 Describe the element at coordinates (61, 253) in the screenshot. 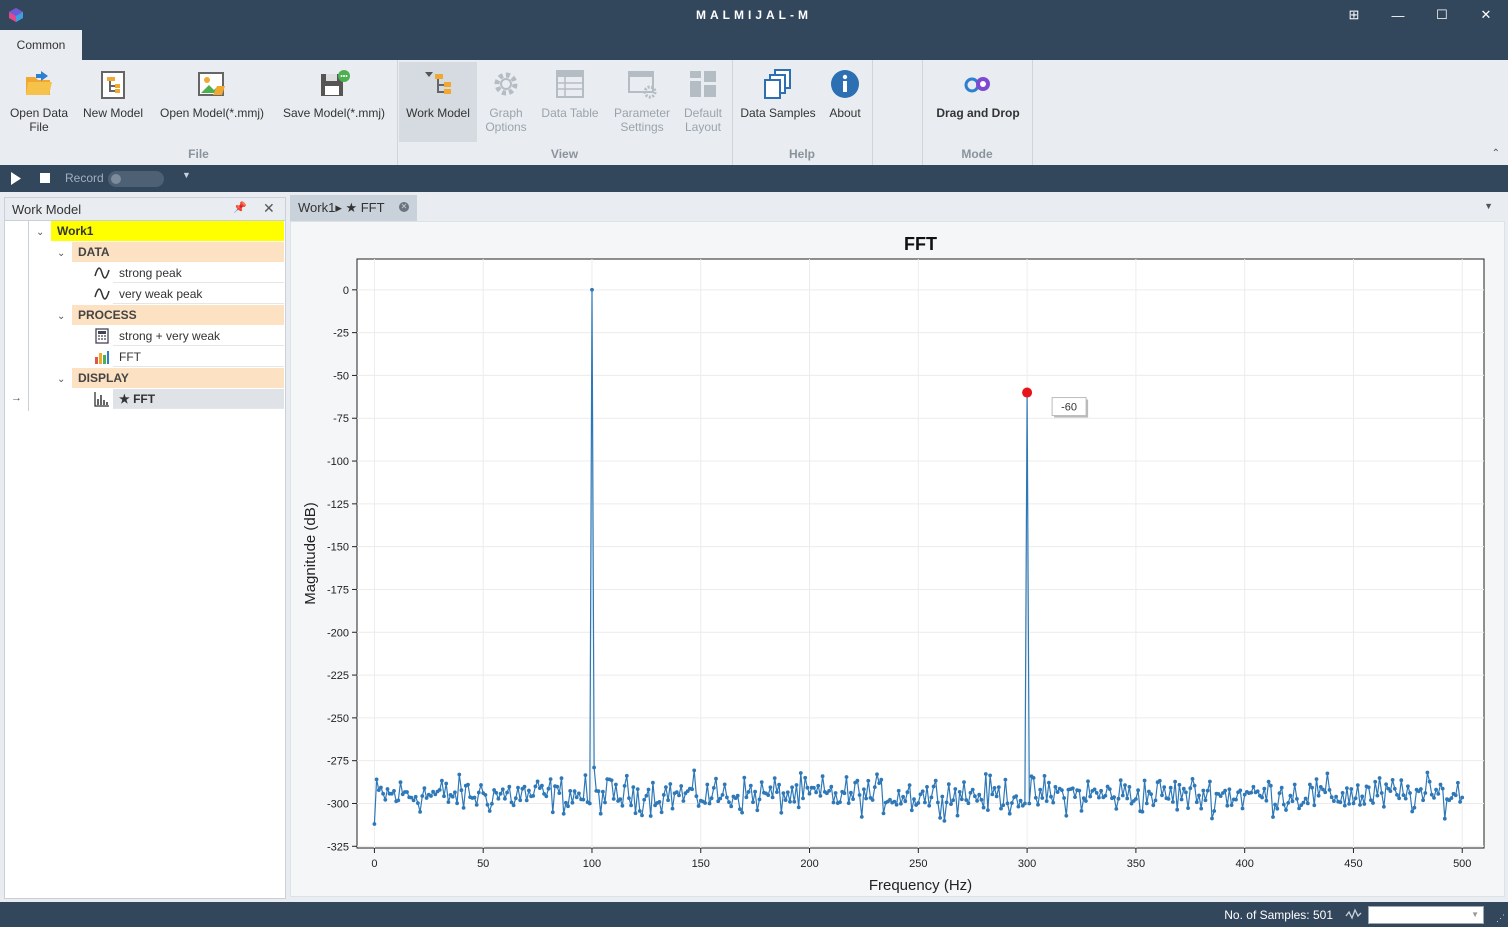

I see `expander-data-icon: ⌄` at that location.